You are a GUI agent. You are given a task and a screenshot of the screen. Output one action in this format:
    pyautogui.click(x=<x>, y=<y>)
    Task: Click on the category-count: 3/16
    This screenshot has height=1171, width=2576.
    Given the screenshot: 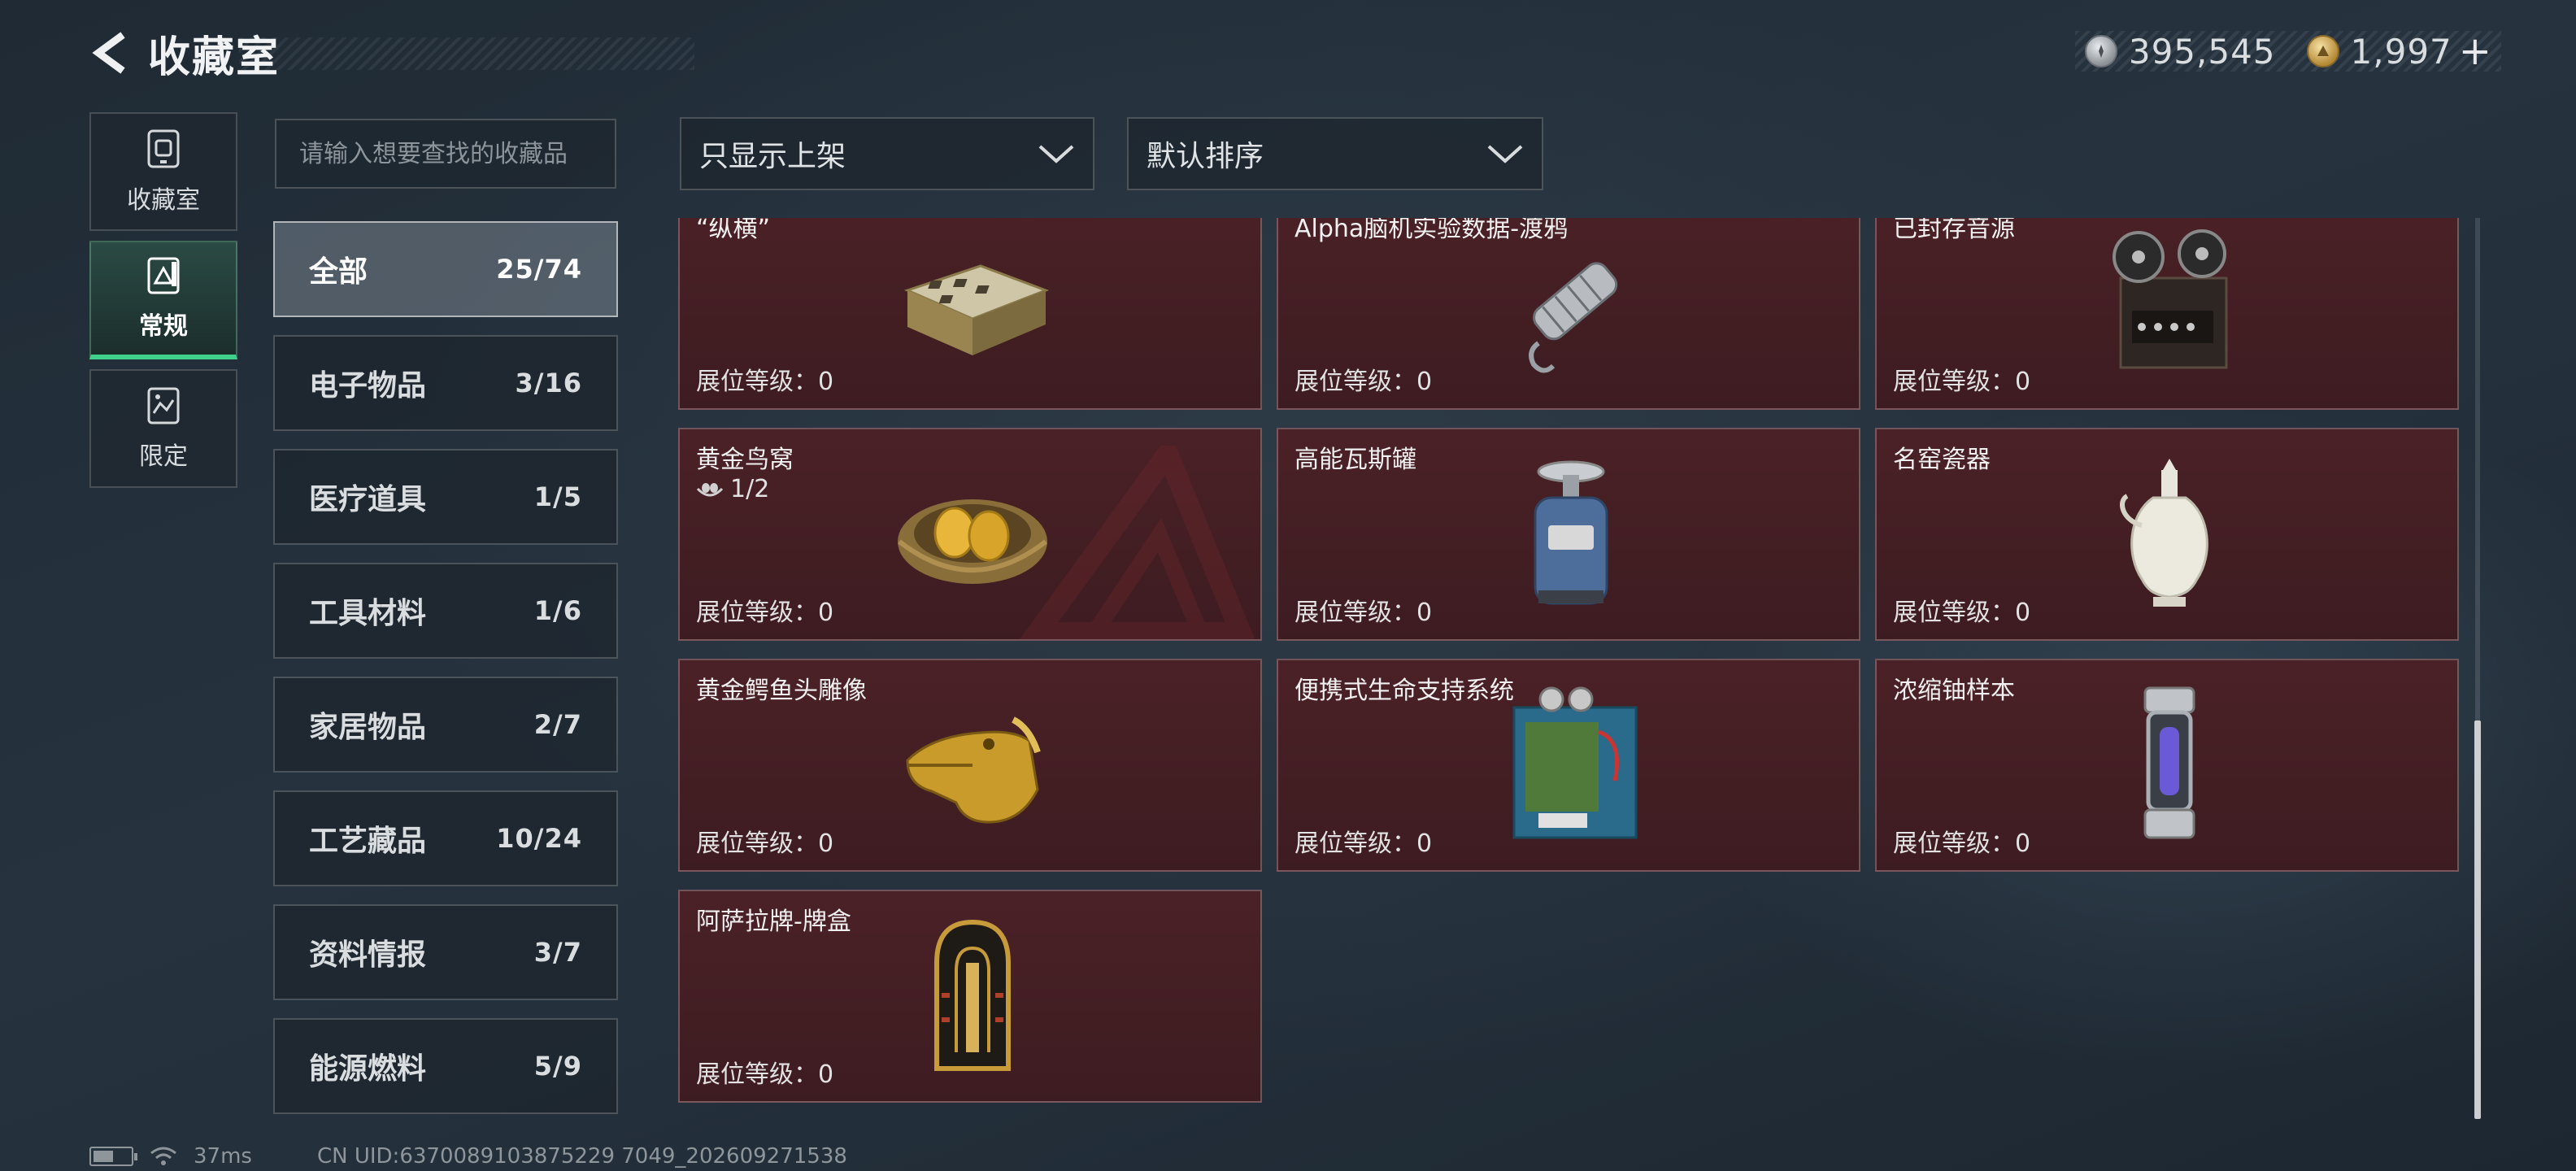 What is the action you would take?
    pyautogui.click(x=549, y=383)
    